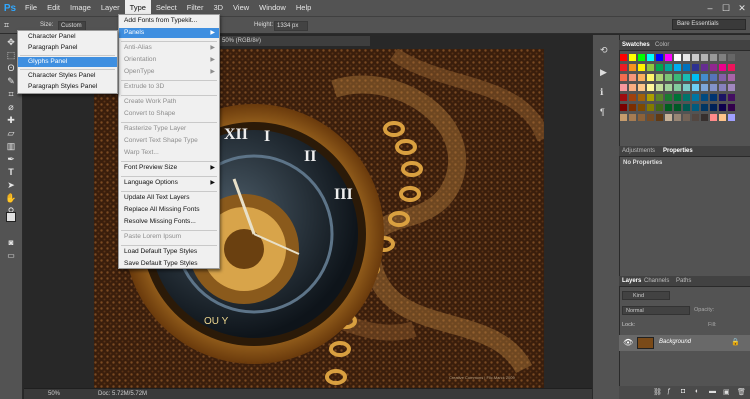  I want to click on move-tool-icon: ✥, so click(11, 42).